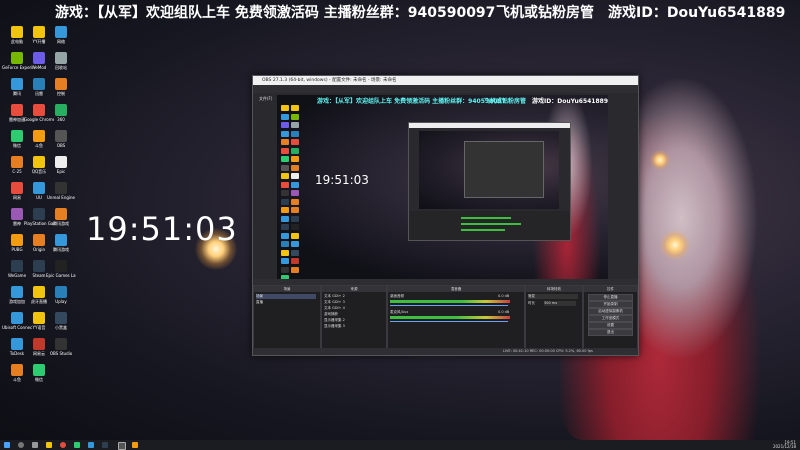 The image size is (800, 450). What do you see at coordinates (35, 445) in the screenshot?
I see `task-view-icon` at bounding box center [35, 445].